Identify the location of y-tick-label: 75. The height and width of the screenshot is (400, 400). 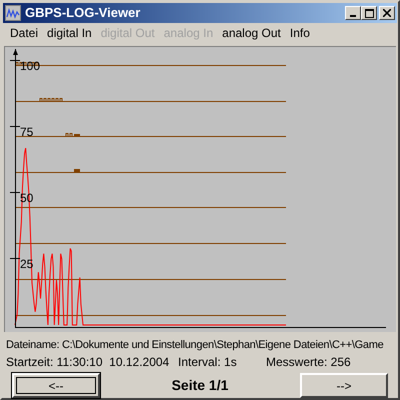
(27, 132).